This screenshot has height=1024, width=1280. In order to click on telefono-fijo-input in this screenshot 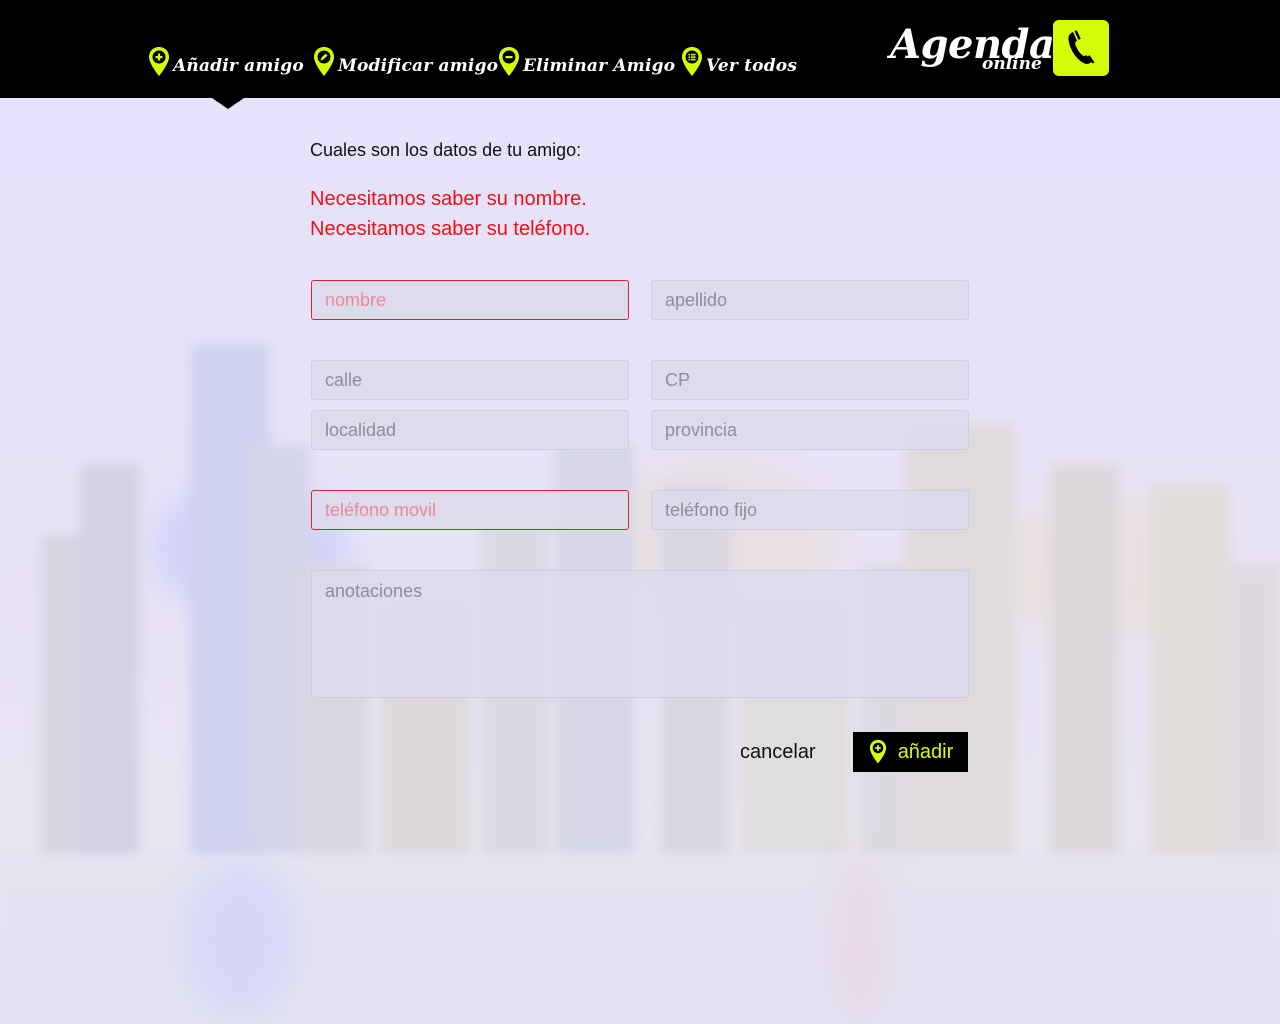, I will do `click(810, 510)`.